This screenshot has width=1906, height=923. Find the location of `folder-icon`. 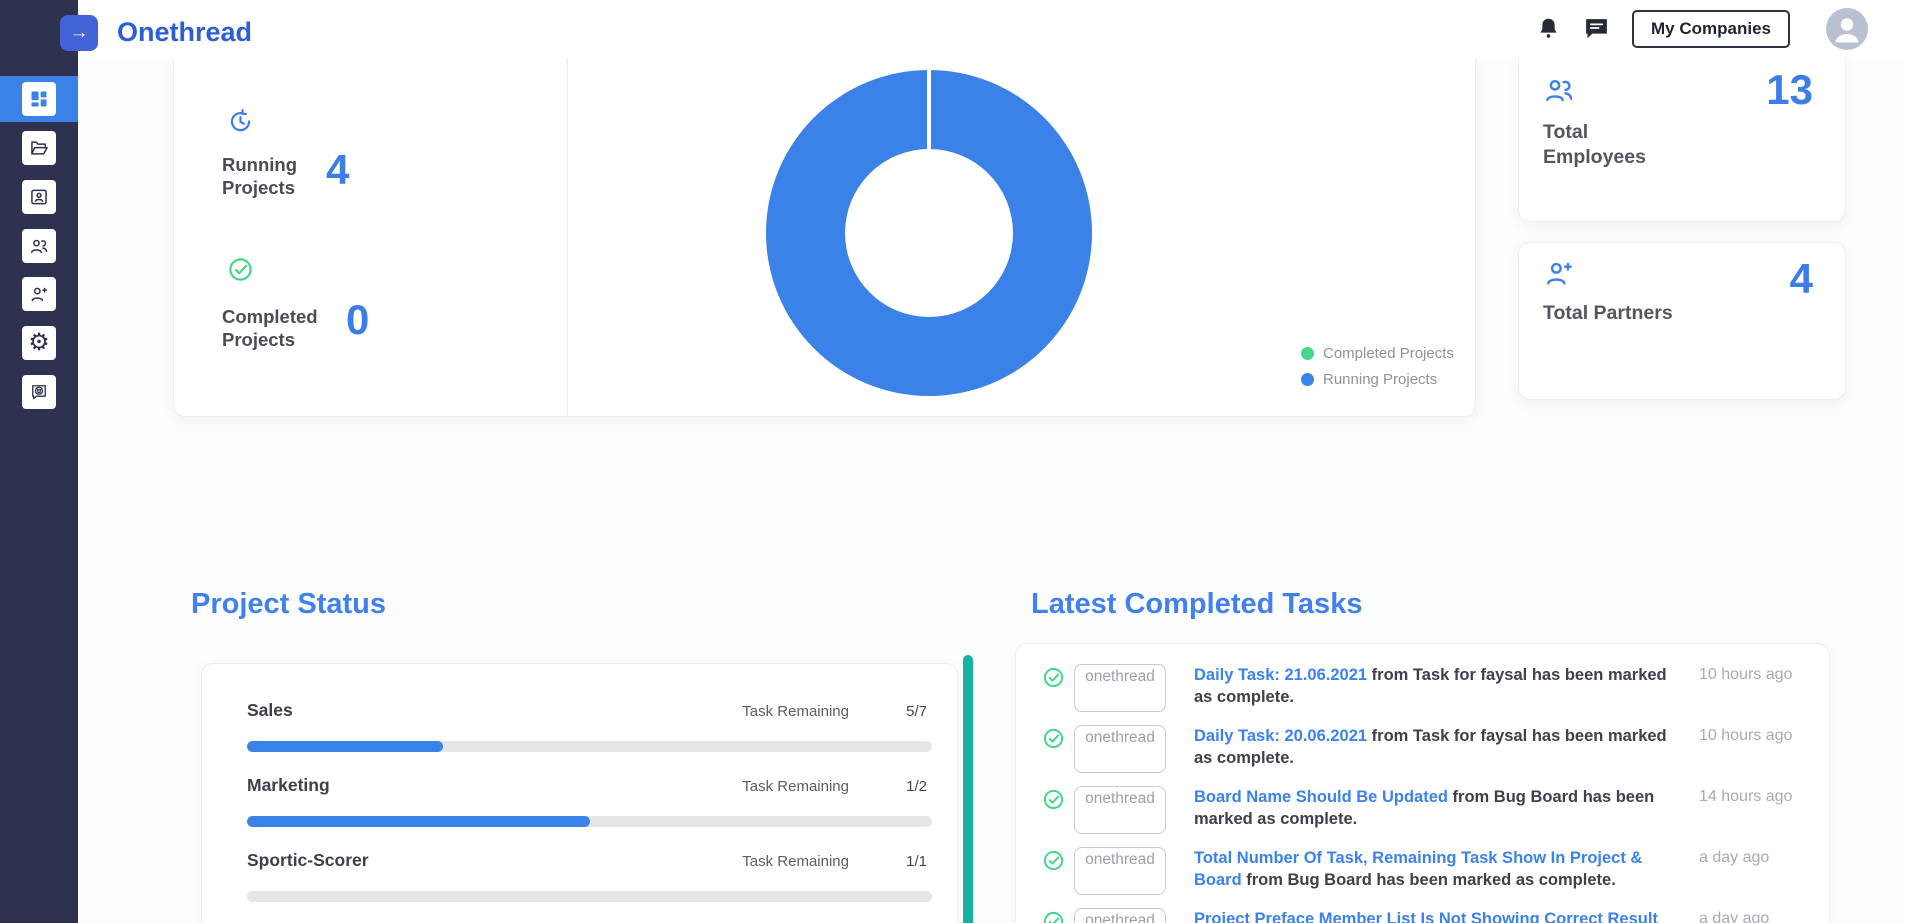

folder-icon is located at coordinates (39, 148).